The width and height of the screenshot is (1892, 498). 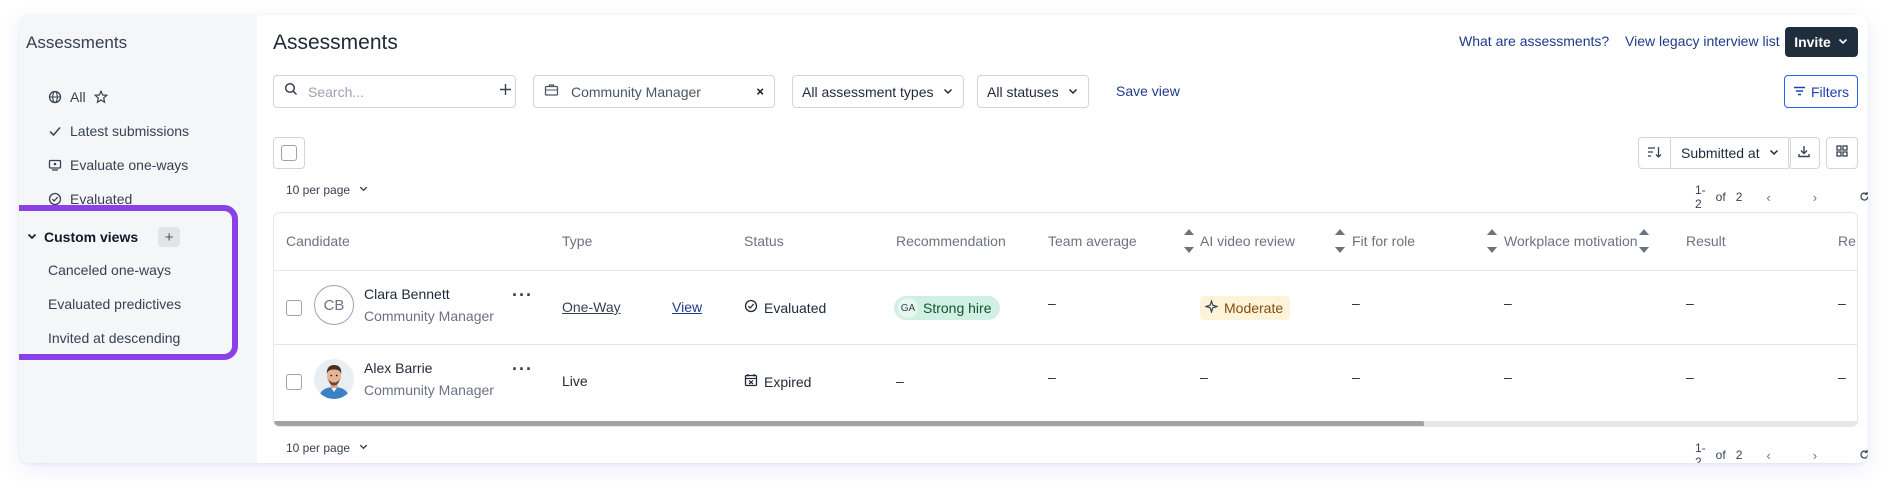 What do you see at coordinates (100, 97) in the screenshot?
I see `star-icon` at bounding box center [100, 97].